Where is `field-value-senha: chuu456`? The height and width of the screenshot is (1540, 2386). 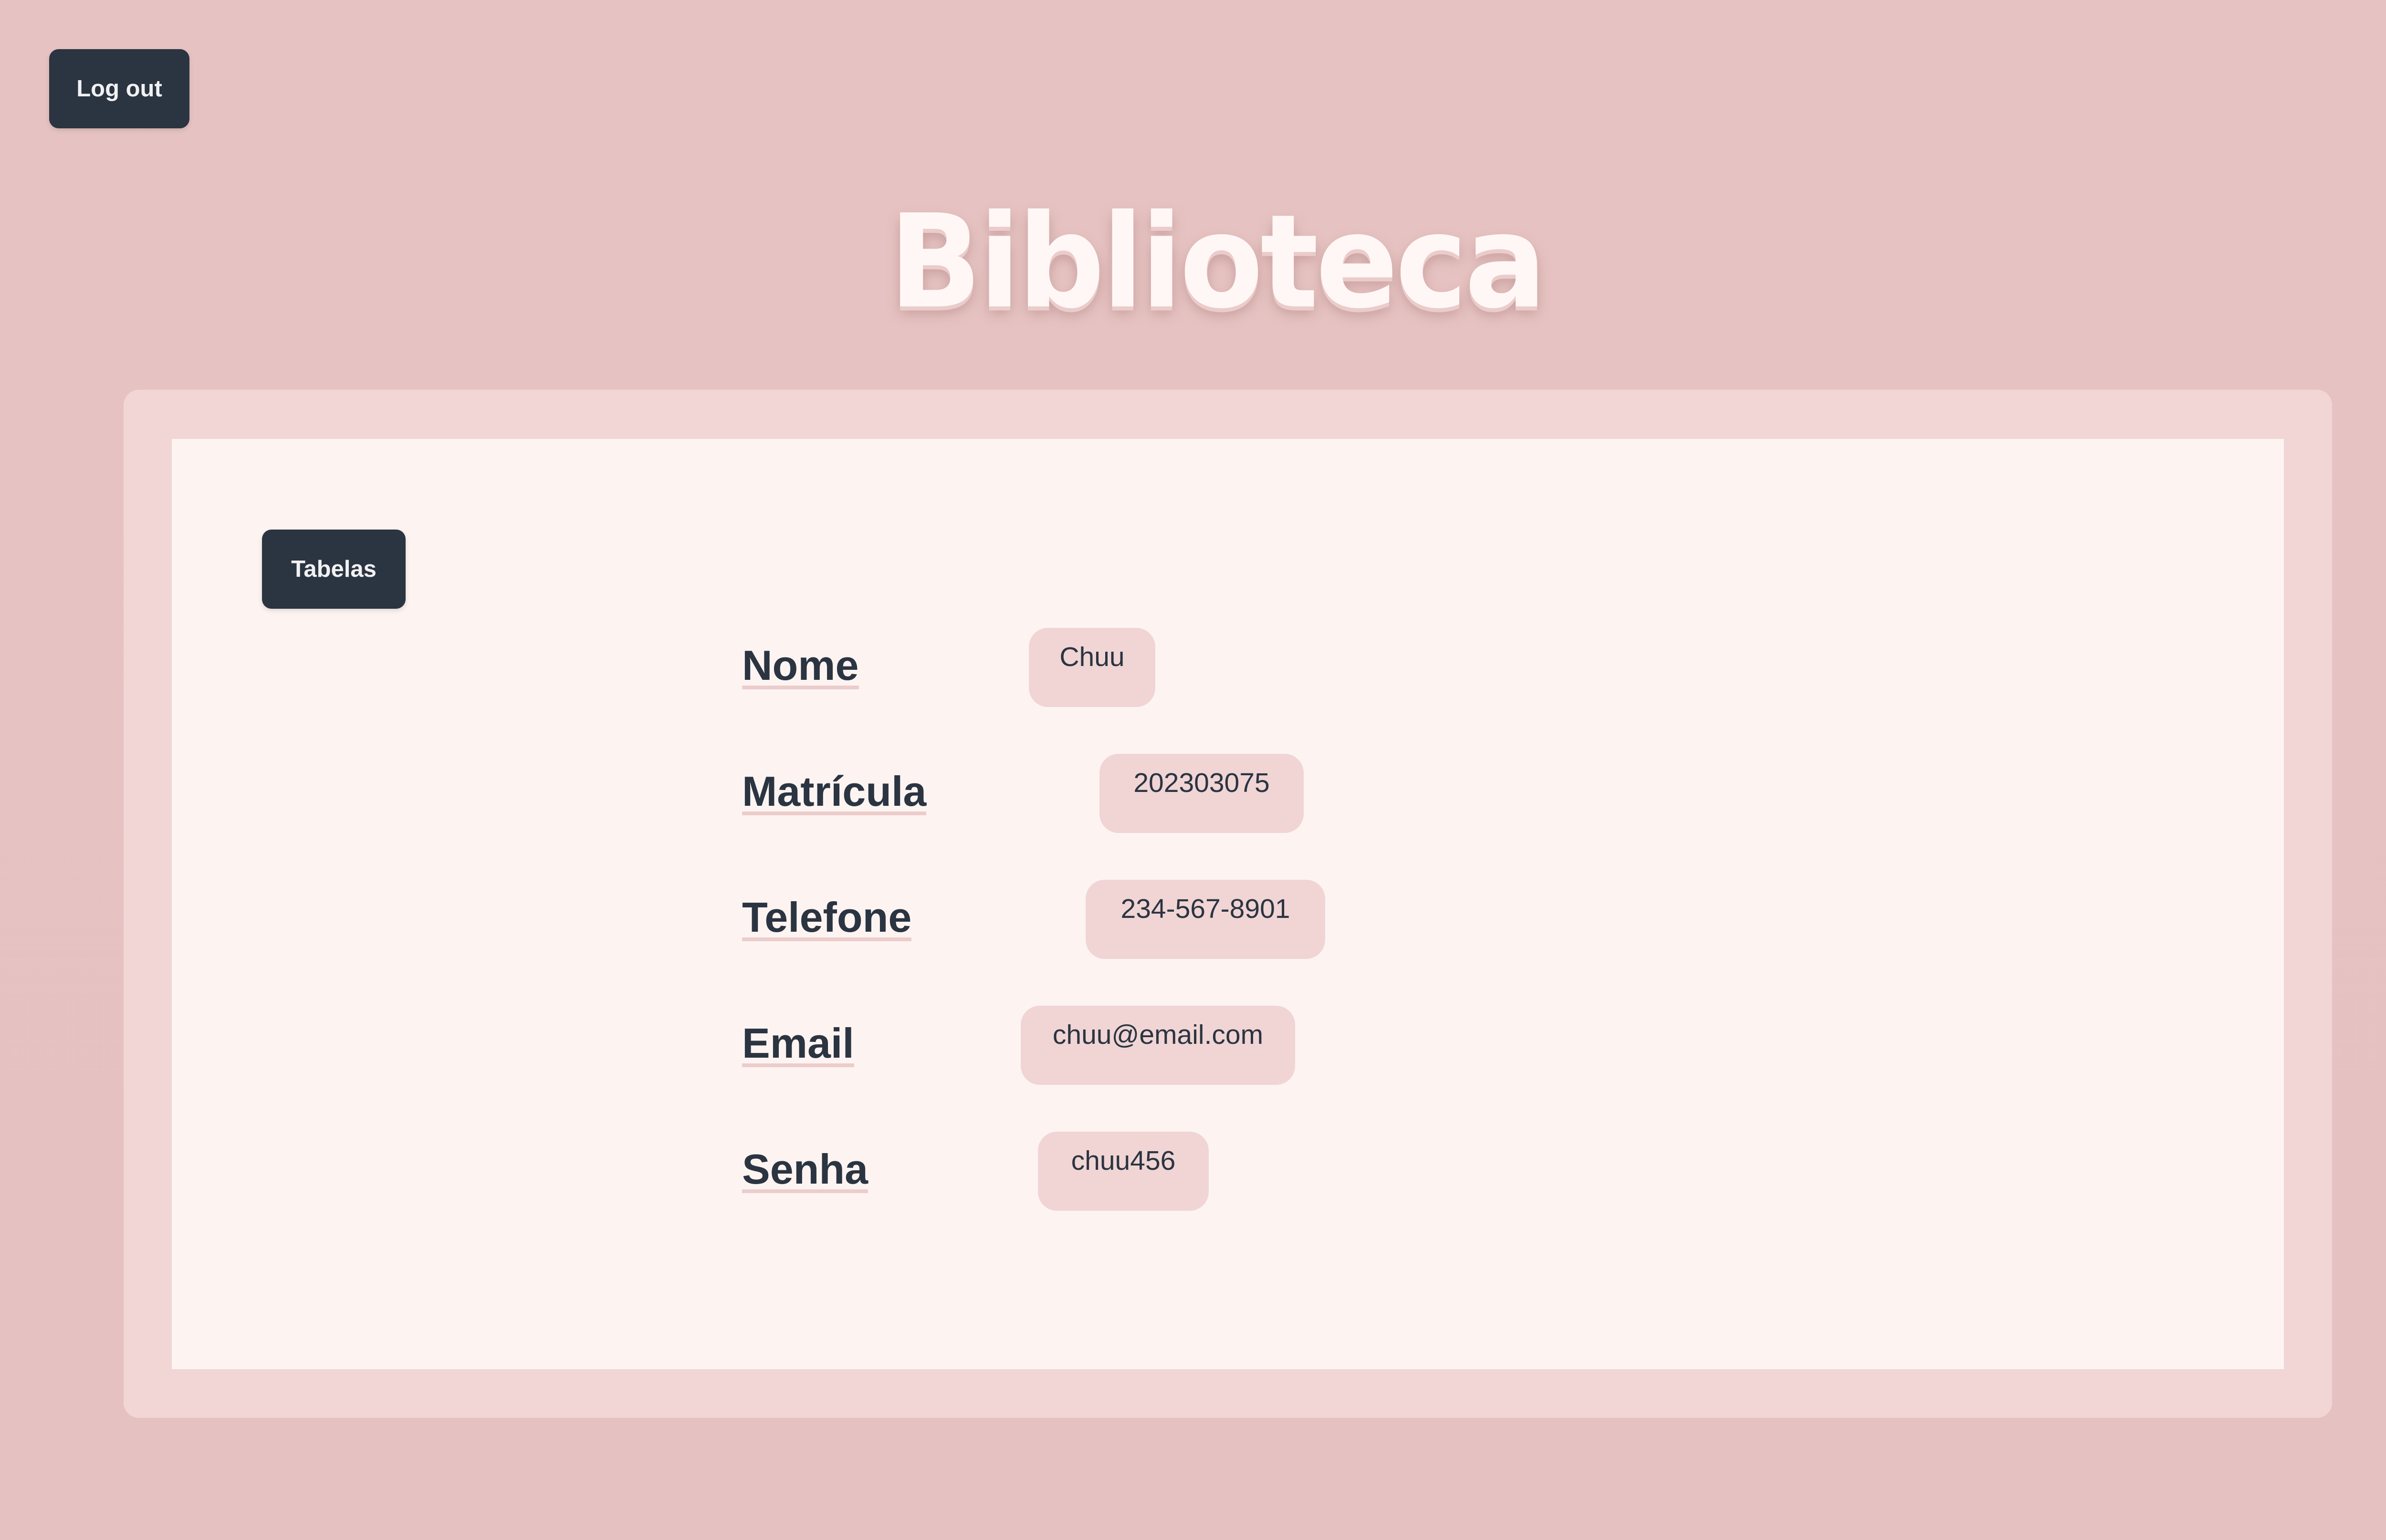
field-value-senha: chuu456 is located at coordinates (1123, 1171).